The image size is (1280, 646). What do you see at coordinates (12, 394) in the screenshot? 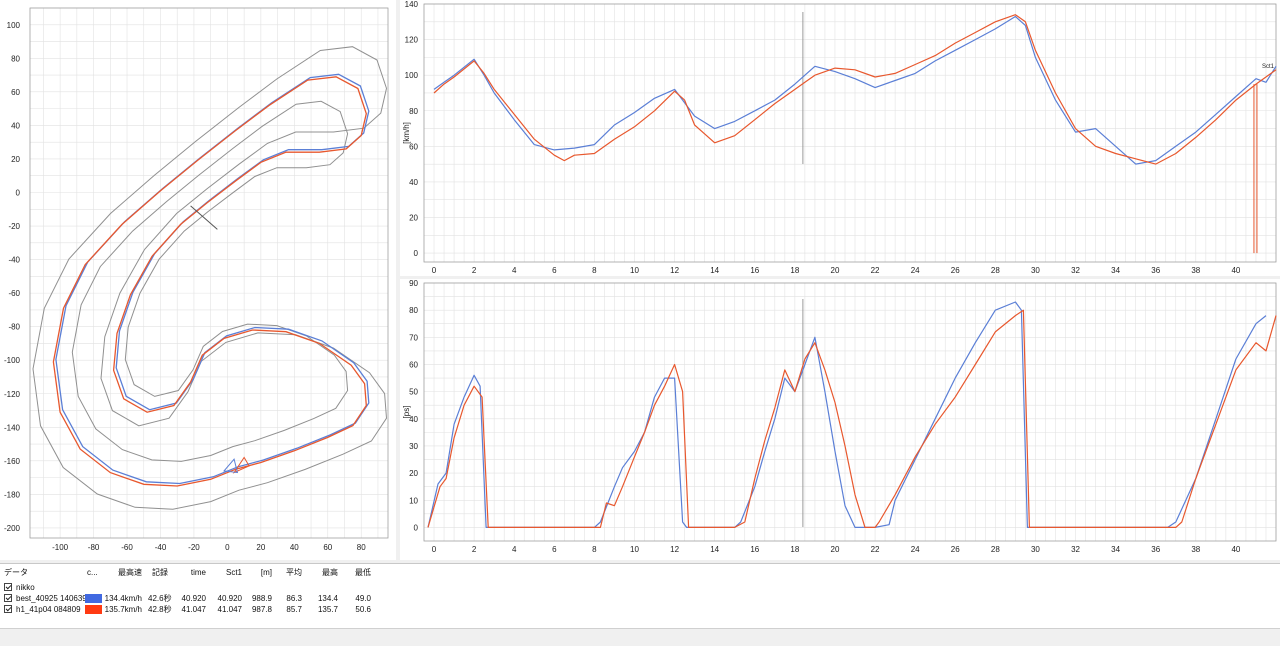
I see `y-tick-label: -120` at bounding box center [12, 394].